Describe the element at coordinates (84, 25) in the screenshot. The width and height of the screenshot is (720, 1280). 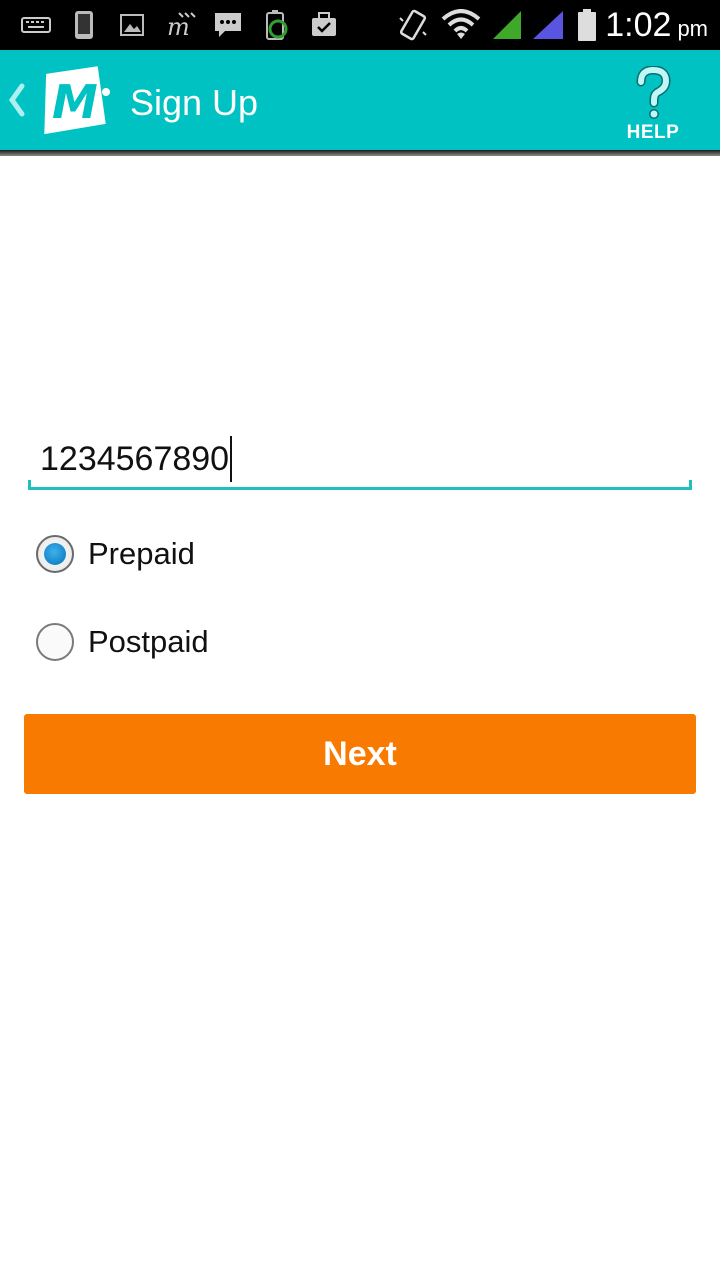
I see `phone-device-icon` at that location.